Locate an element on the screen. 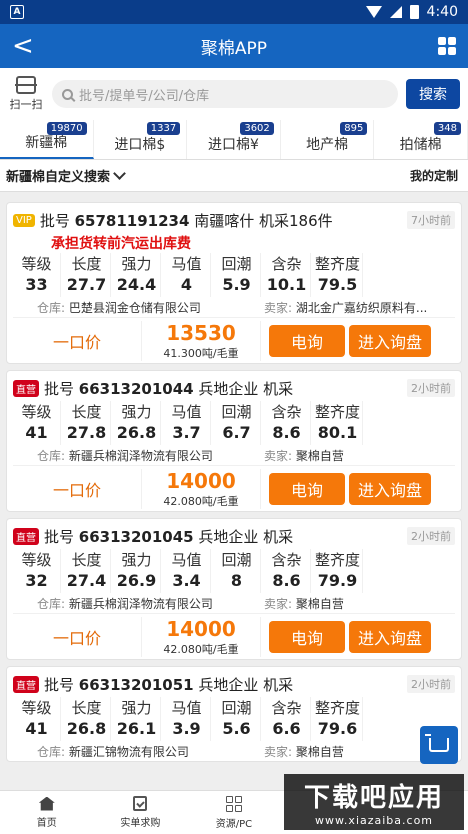 The image size is (468, 834). warehouse: 仓库: 新疆兵棉润泽物流有限公司 is located at coordinates (125, 455).